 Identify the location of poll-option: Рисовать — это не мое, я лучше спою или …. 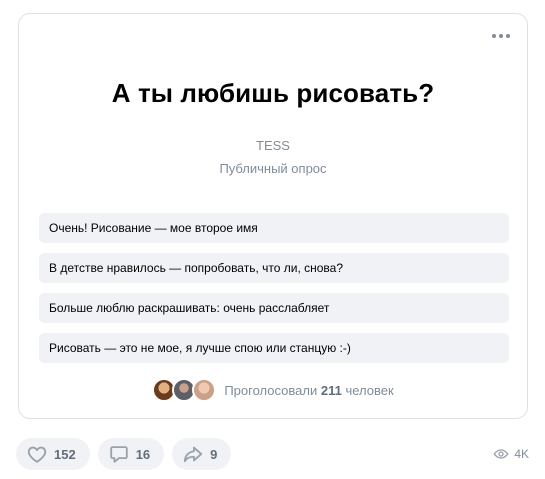
(274, 348).